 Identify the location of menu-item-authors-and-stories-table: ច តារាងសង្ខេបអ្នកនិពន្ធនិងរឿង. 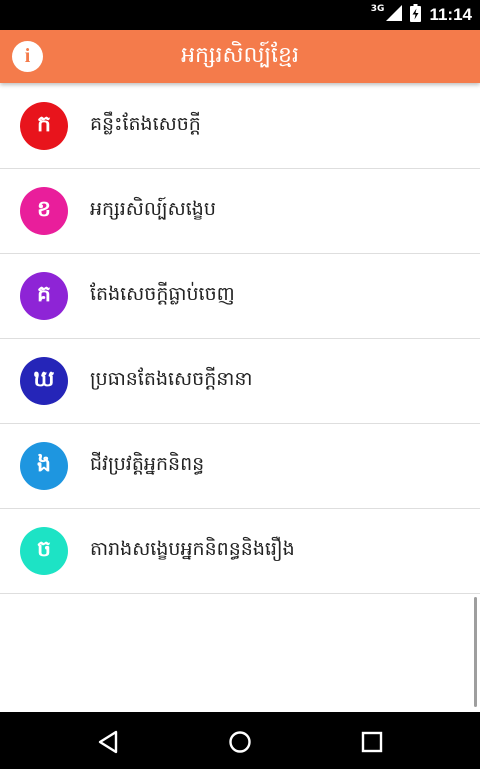
(240, 551).